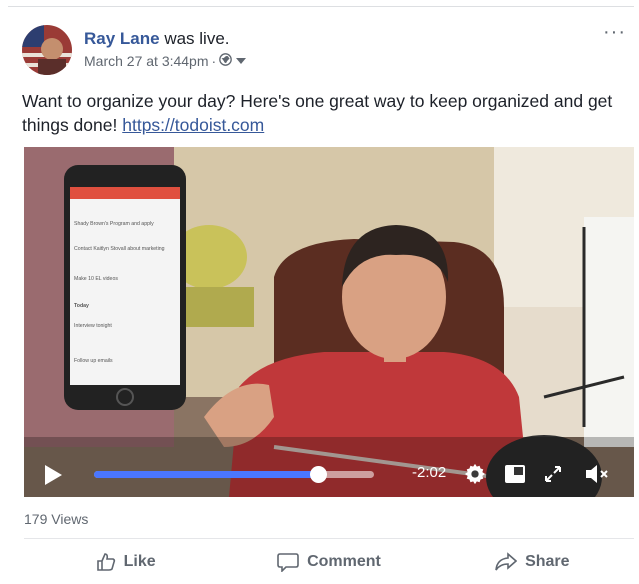  Describe the element at coordinates (119, 249) in the screenshot. I see `phone-task: Contact Kaitlyn Stovall about marketing` at that location.